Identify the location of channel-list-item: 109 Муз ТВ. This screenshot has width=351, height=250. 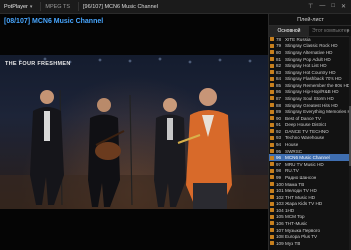
(310, 243).